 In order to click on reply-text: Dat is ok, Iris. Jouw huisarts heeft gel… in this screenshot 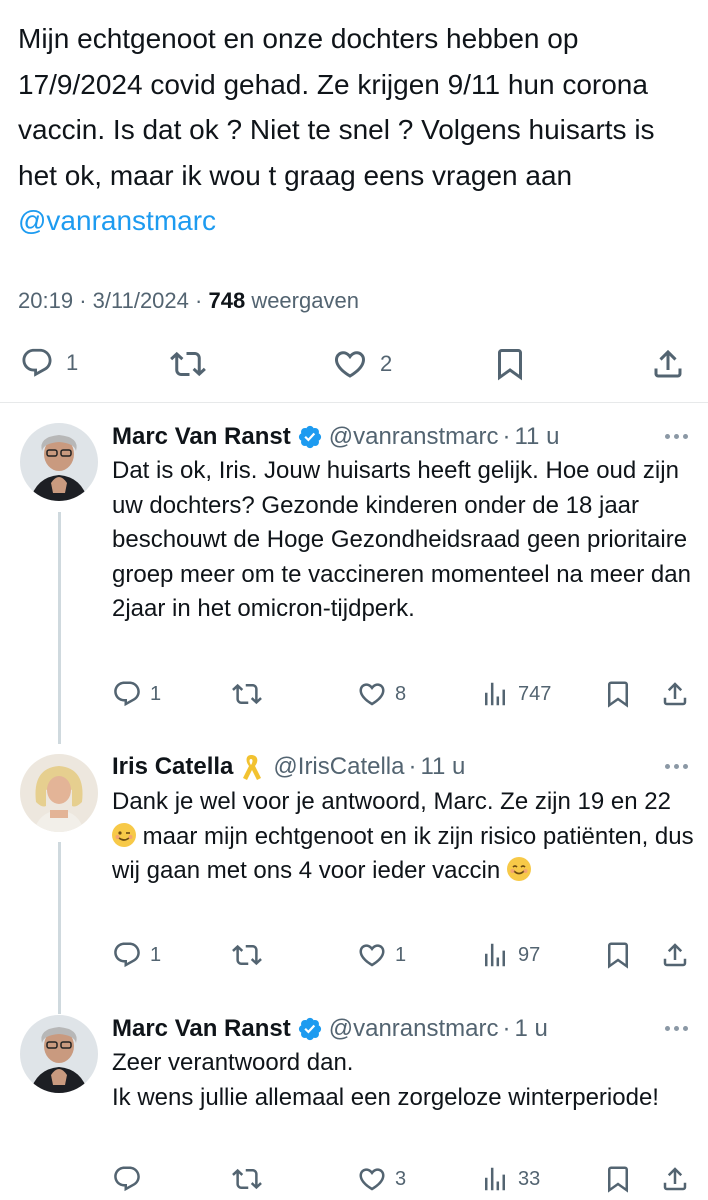, I will do `click(401, 539)`.